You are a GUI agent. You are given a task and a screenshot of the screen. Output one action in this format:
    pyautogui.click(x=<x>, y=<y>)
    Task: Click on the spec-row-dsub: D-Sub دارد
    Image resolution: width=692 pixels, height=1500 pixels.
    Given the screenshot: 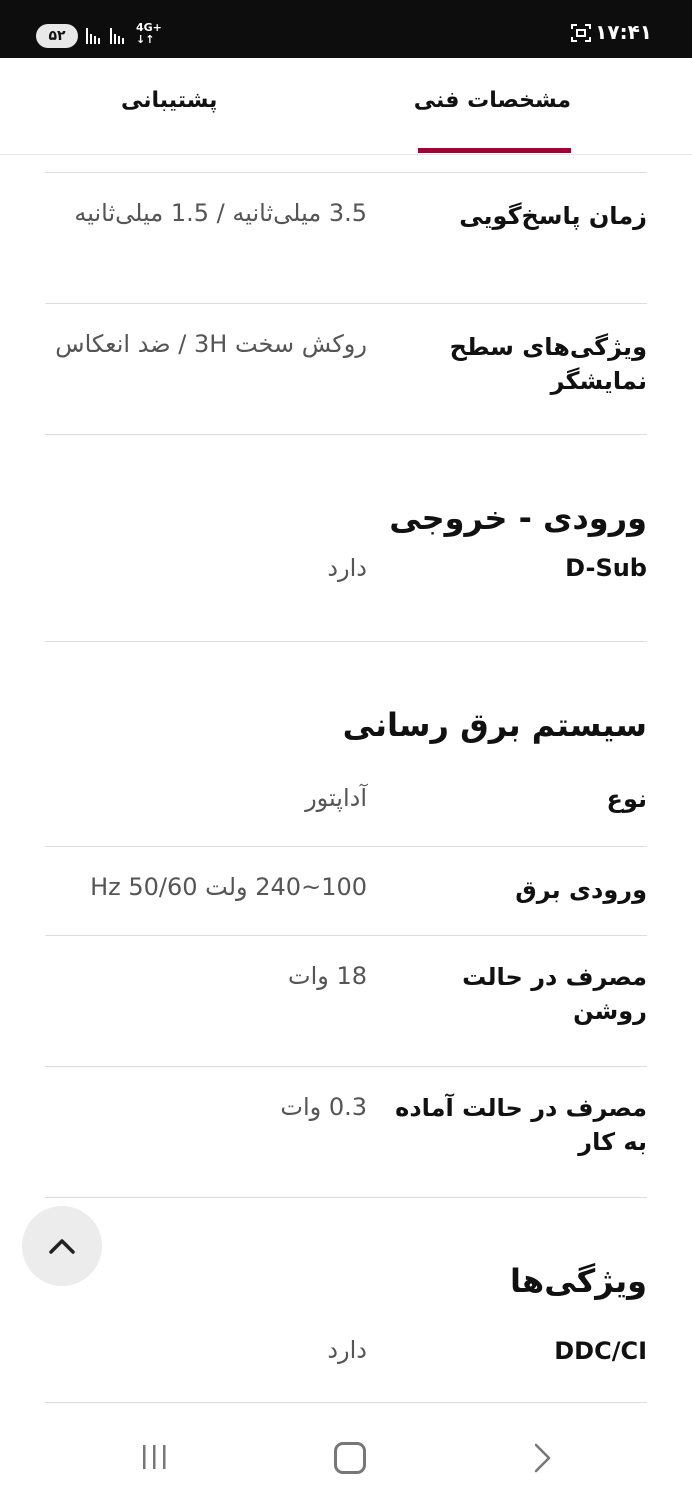 What is the action you would take?
    pyautogui.click(x=346, y=596)
    